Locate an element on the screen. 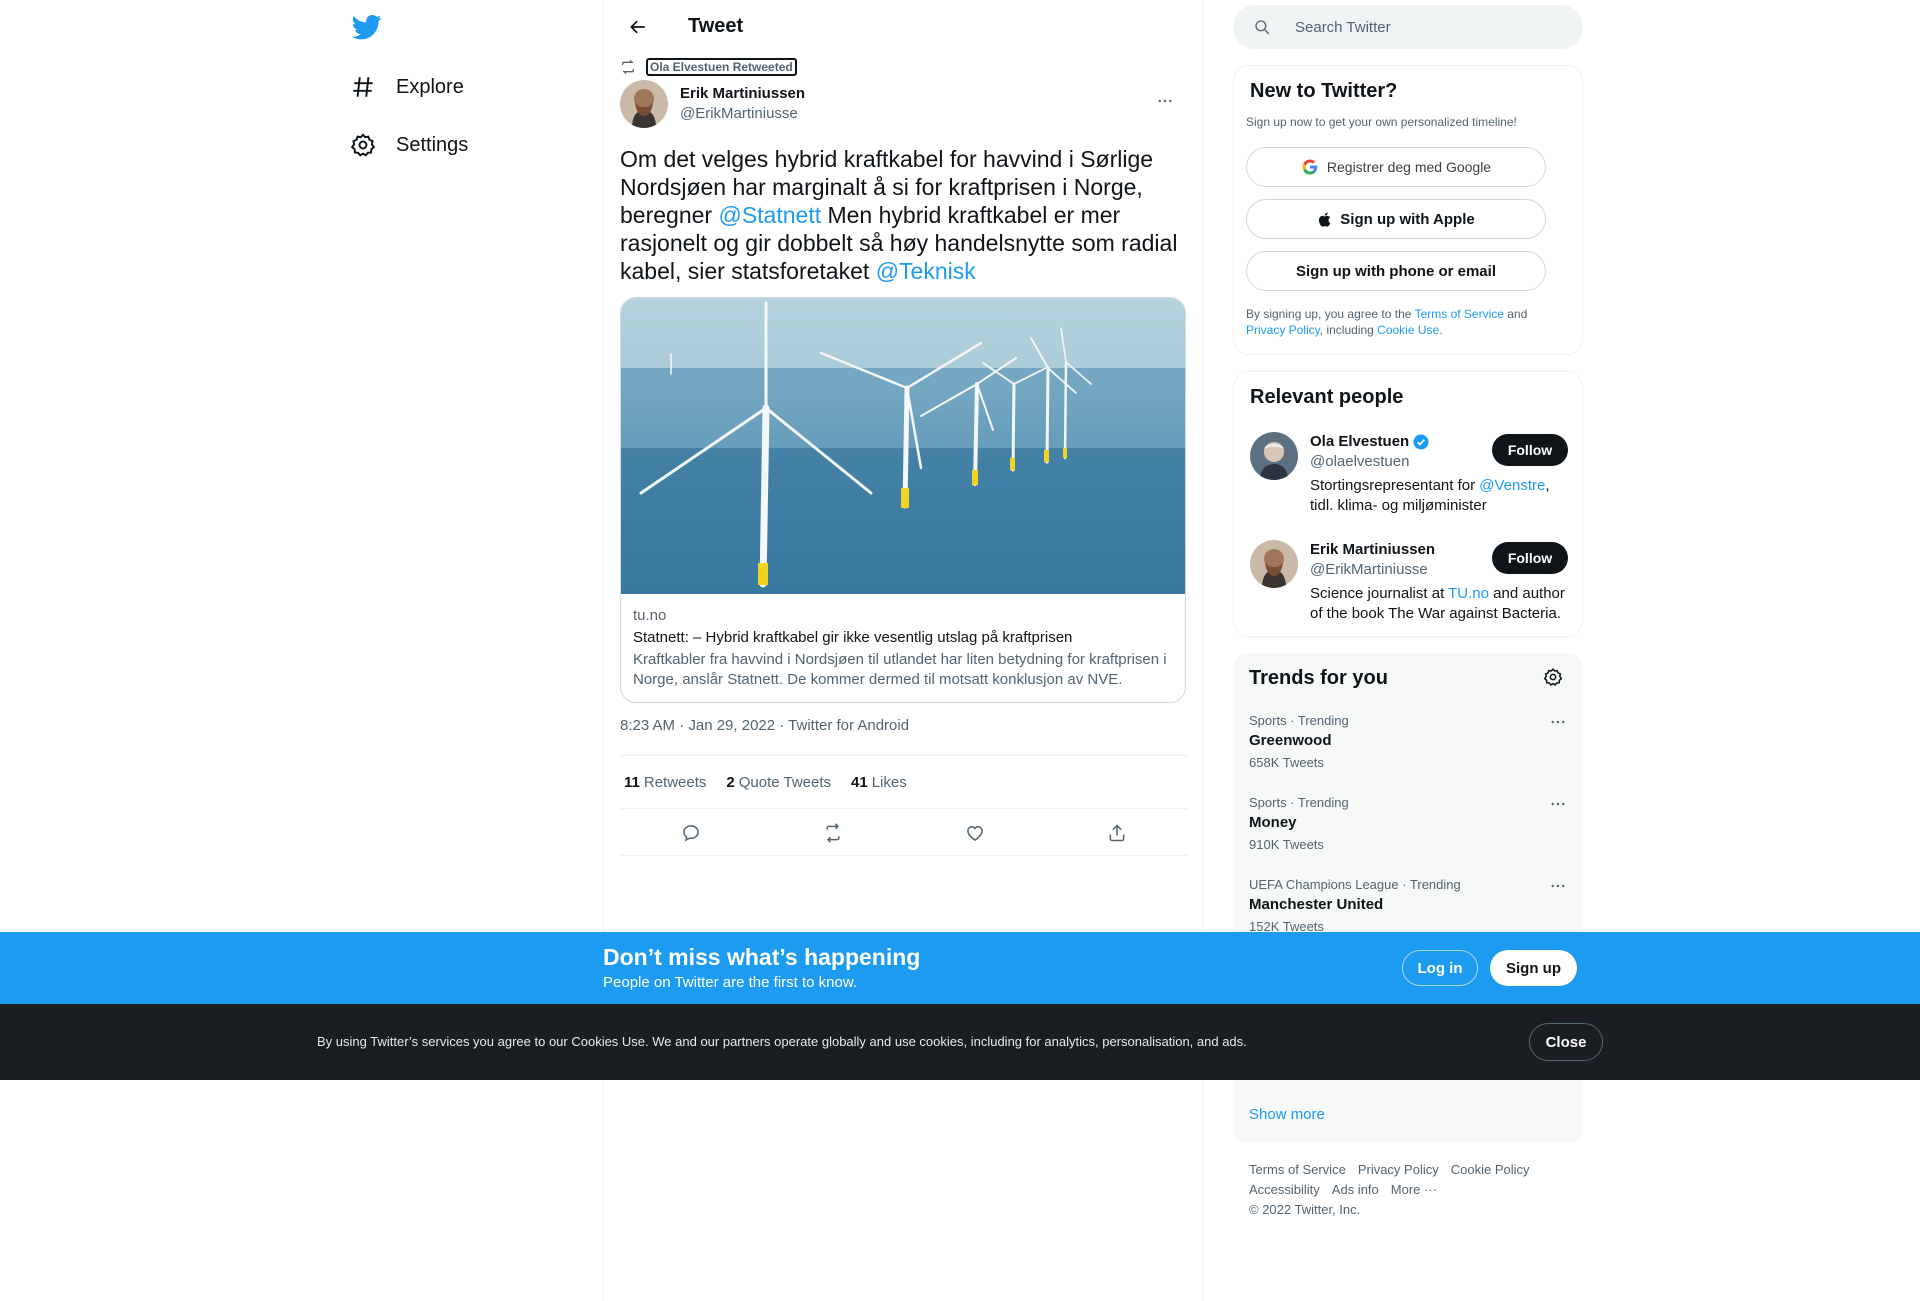 The height and width of the screenshot is (1301, 1920). trends-settings-gear-icon is located at coordinates (1553, 679).